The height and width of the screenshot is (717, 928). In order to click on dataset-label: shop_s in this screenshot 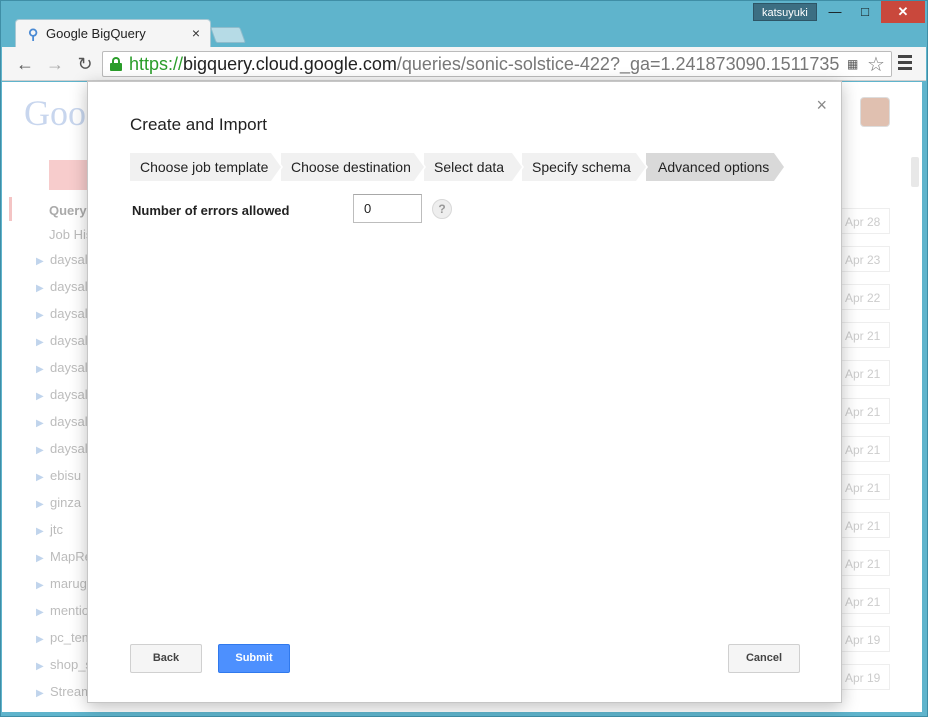, I will do `click(71, 664)`.